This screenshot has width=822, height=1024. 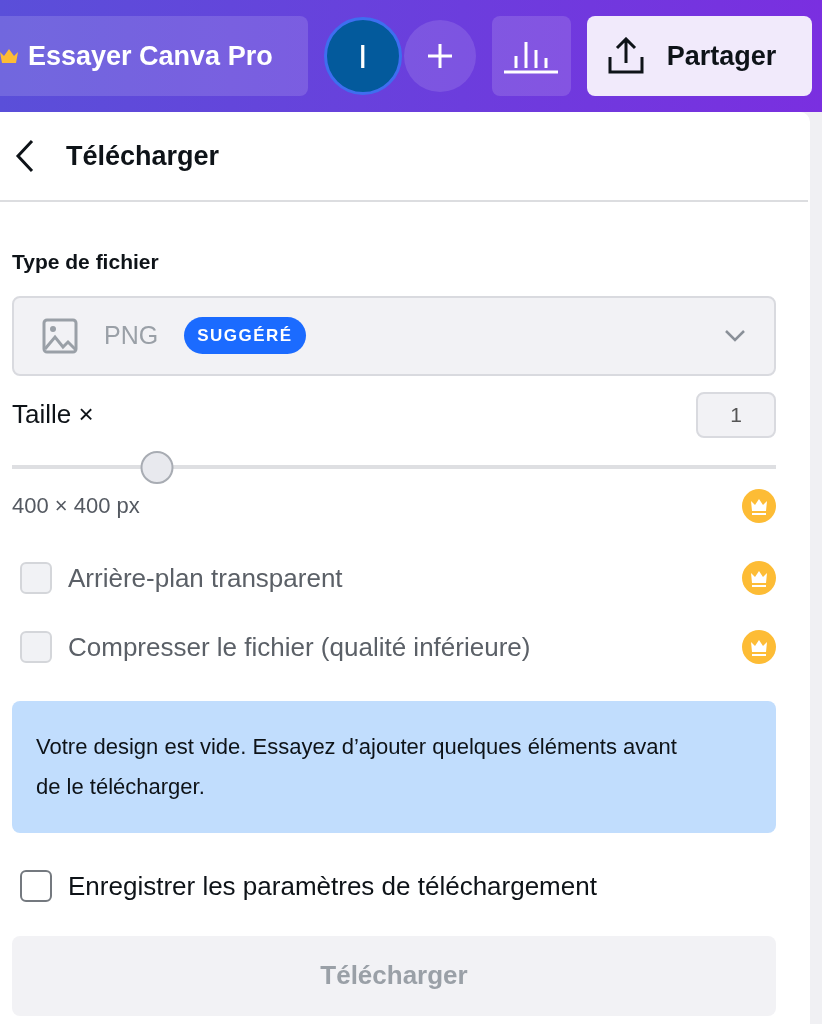 I want to click on suggested-badge: SUGGÉRÉ, so click(x=245, y=335).